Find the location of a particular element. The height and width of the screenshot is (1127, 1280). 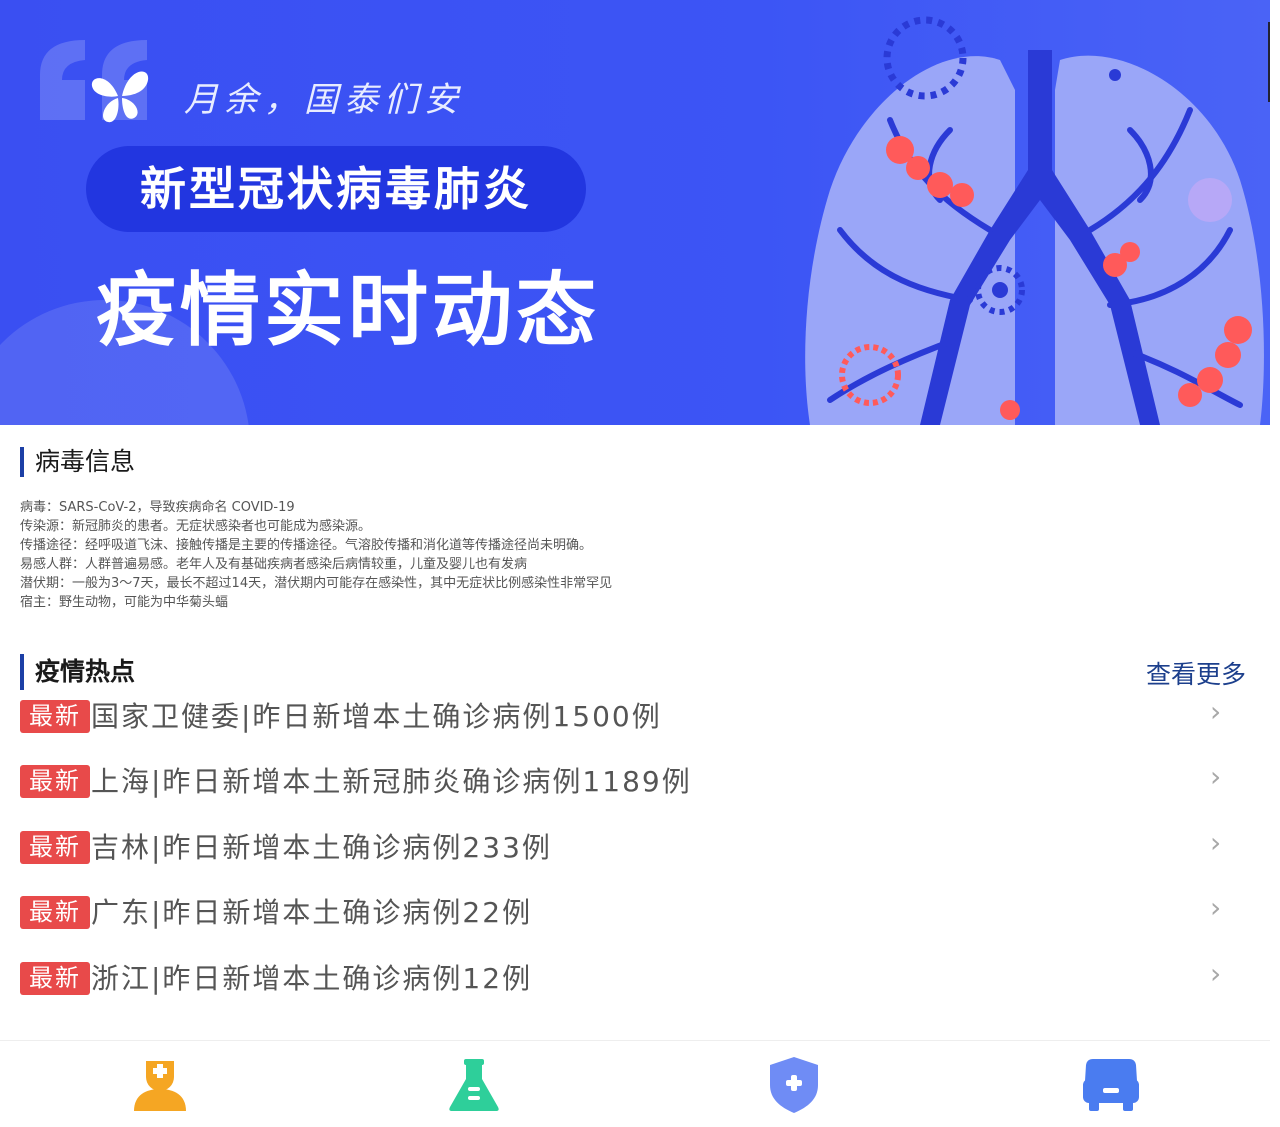

butterfly-logo-icon is located at coordinates (120, 97).